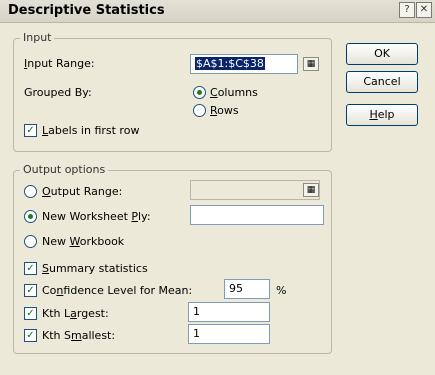 The width and height of the screenshot is (435, 375). Describe the element at coordinates (64, 169) in the screenshot. I see `output-group-label: Output options` at that location.